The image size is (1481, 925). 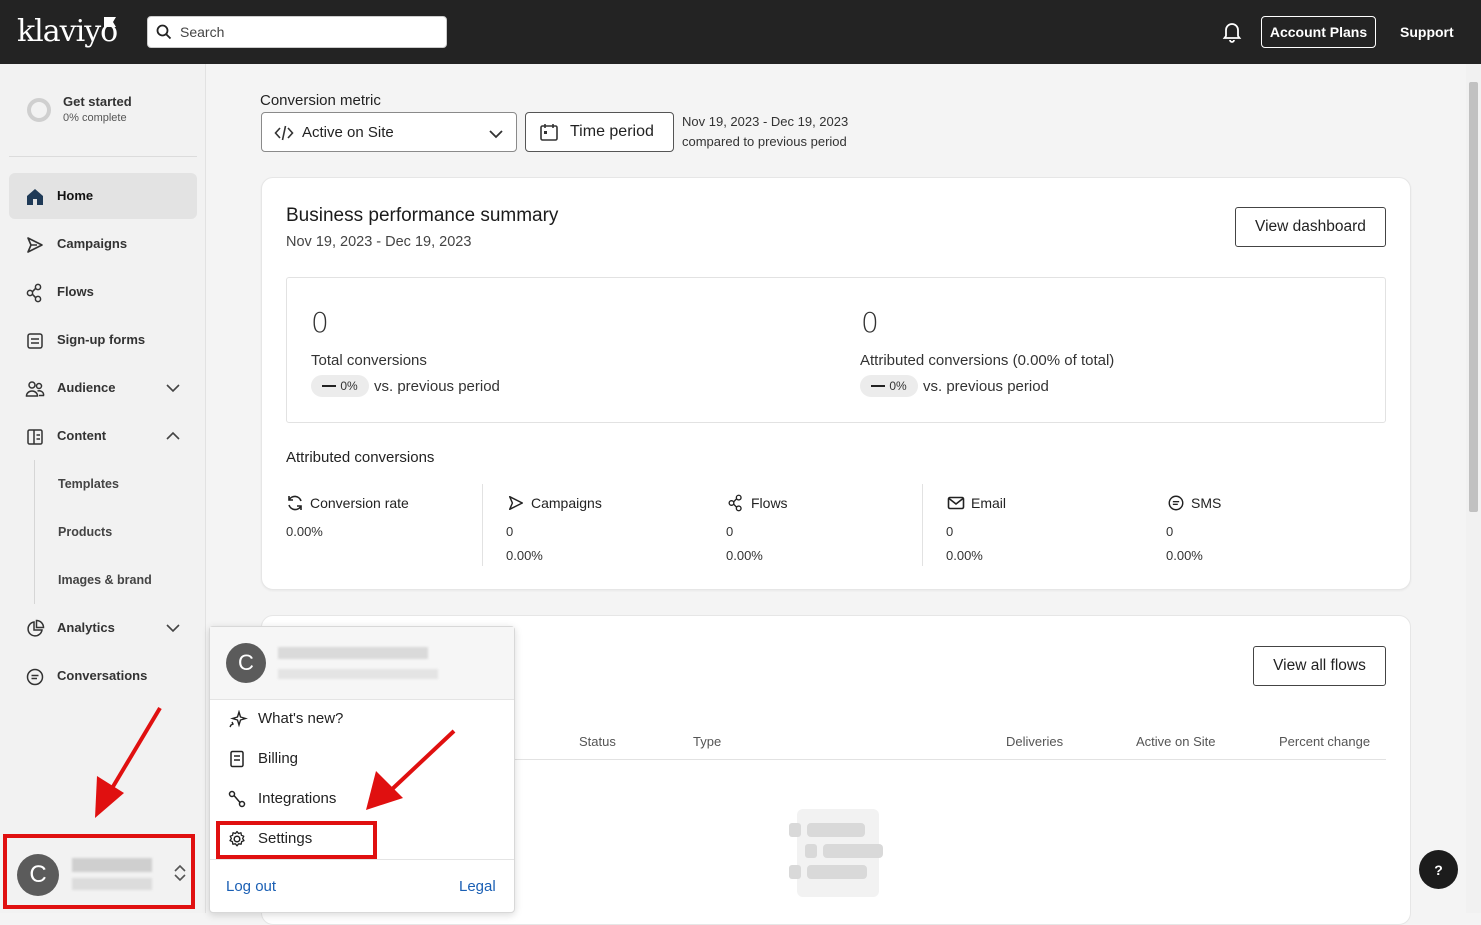 I want to click on conversion-metric-label: Conversion metric, so click(x=320, y=100).